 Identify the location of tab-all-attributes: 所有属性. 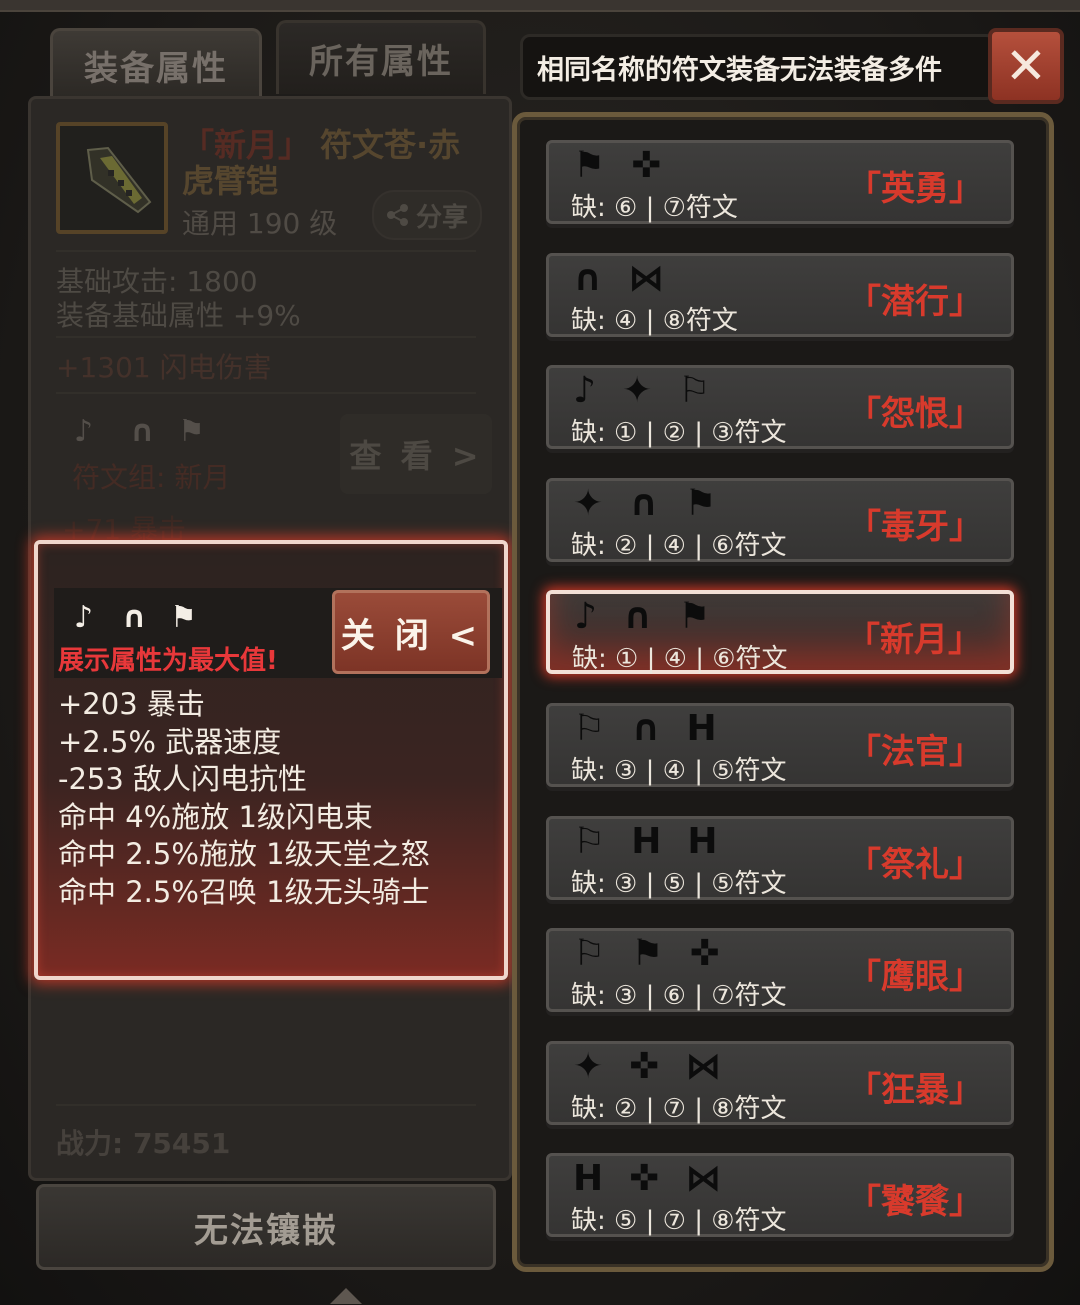
(381, 57).